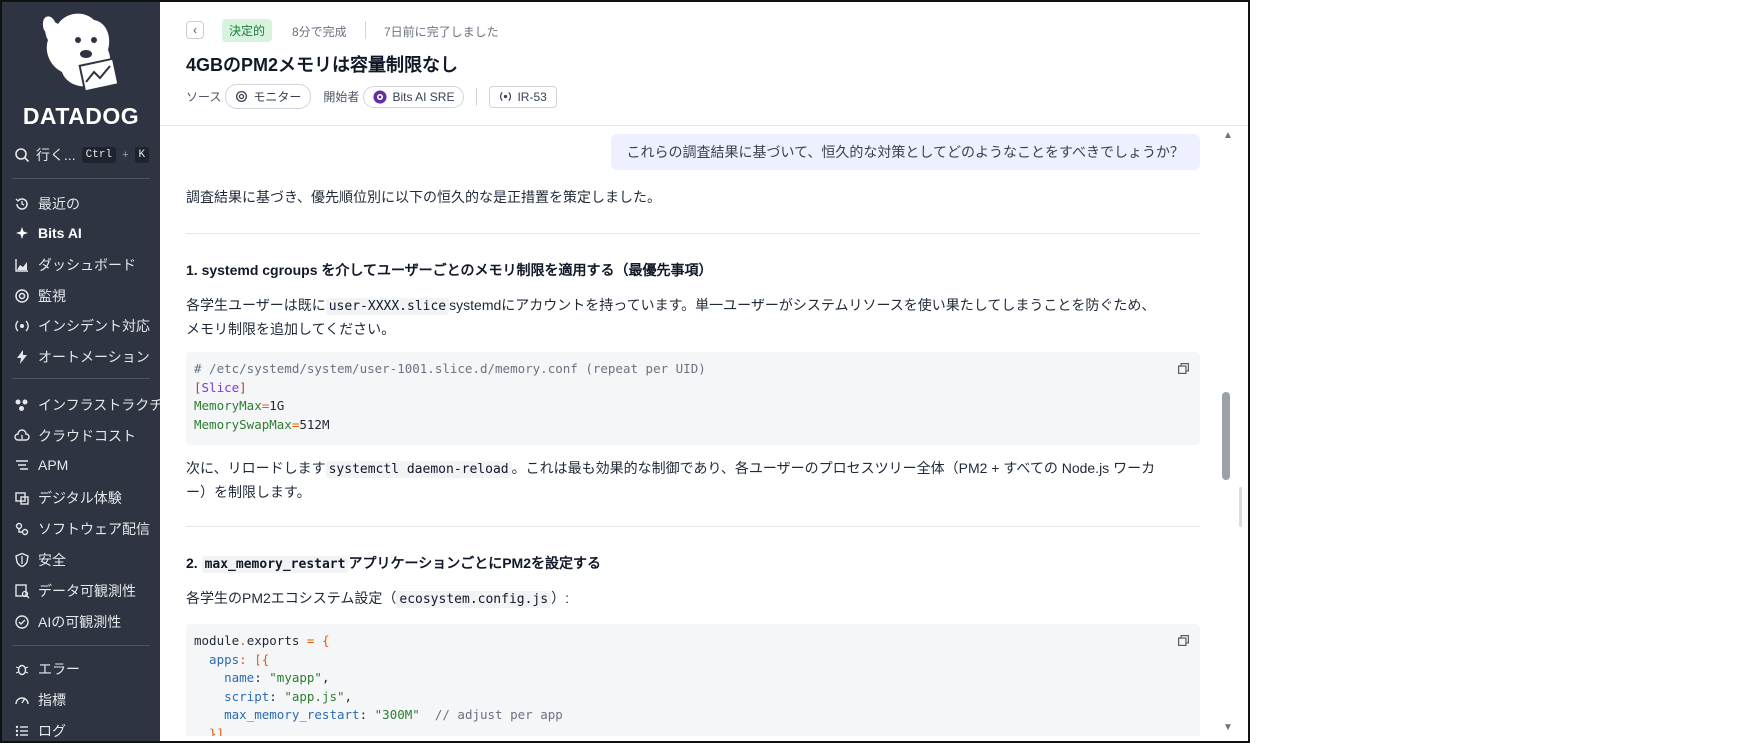 The image size is (1746, 745). I want to click on user-message: これらの調査結果に基づいて、恒久的な対策としてどのようなことをすべきでしょうか？, so click(905, 152).